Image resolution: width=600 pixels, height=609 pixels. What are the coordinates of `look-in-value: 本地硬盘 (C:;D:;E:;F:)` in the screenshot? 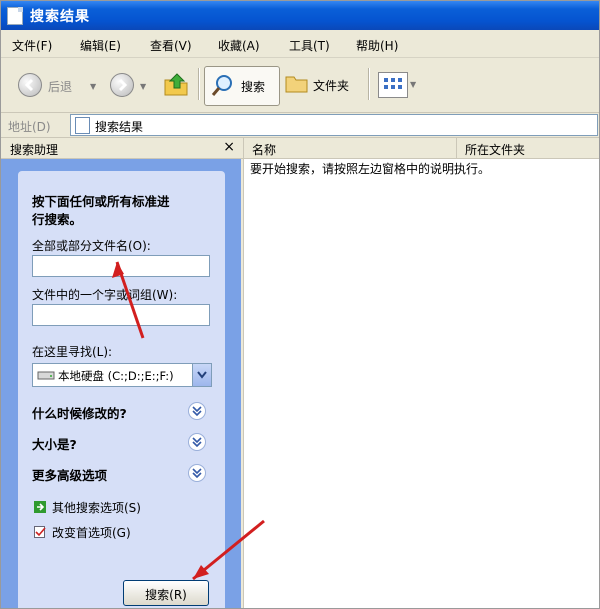 It's located at (116, 376).